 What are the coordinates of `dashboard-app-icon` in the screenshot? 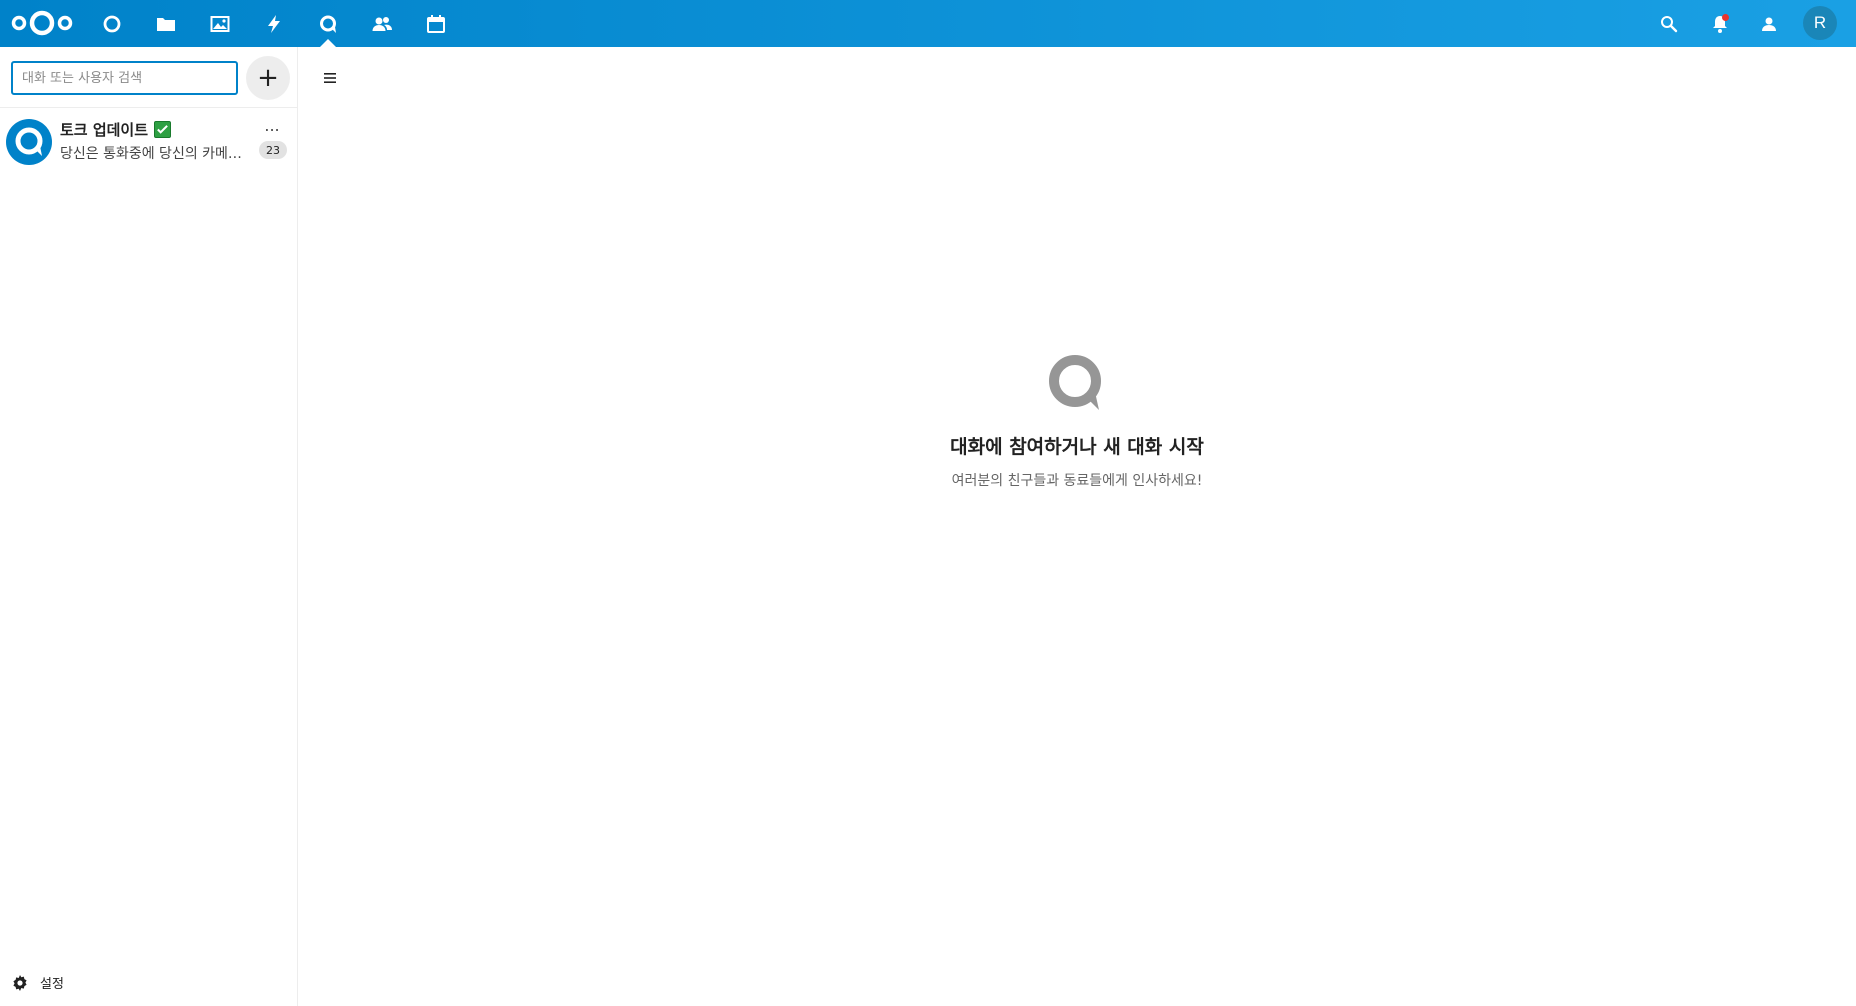 It's located at (112, 23).